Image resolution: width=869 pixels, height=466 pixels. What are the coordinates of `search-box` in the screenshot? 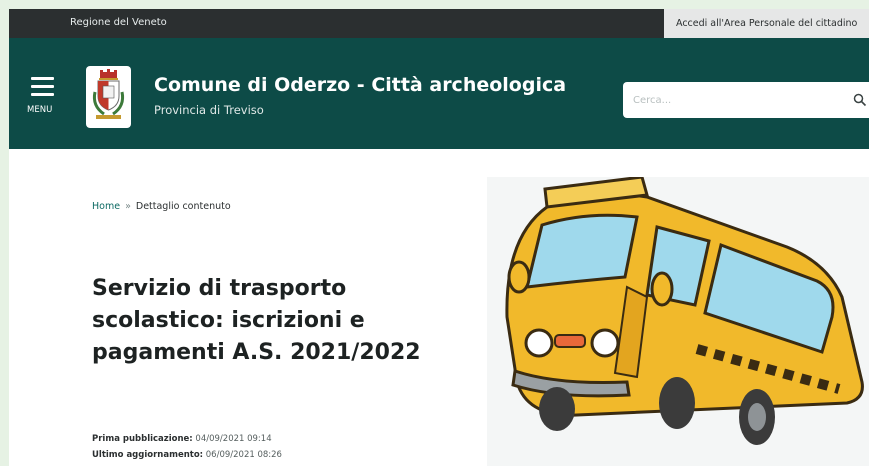 It's located at (746, 100).